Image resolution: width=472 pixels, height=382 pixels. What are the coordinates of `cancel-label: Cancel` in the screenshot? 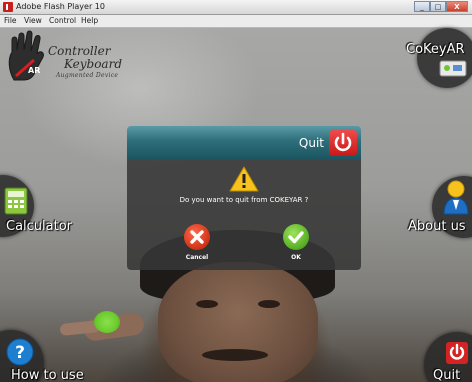 It's located at (197, 257).